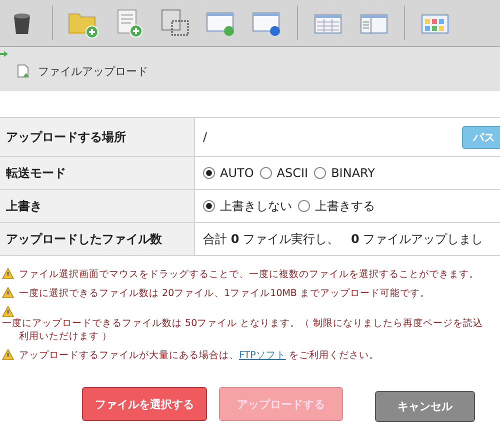  What do you see at coordinates (249, 275) in the screenshot?
I see `notice-text: ファイル選択画面でマウスをドラッグすることで、一度に複数のファイルを選択することができます。` at bounding box center [249, 275].